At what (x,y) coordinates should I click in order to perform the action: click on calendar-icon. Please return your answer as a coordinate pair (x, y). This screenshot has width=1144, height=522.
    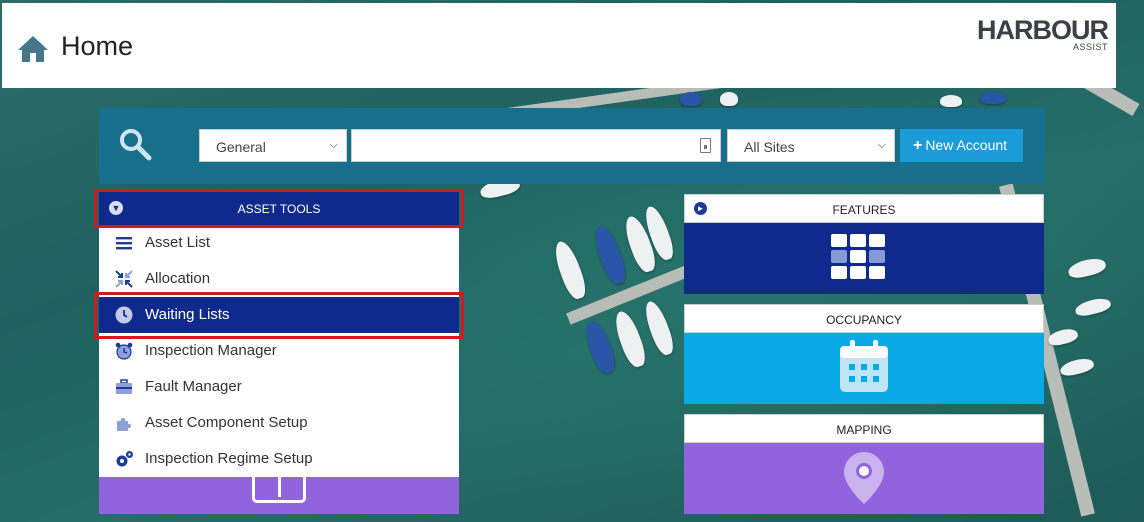
    Looking at the image, I should click on (864, 366).